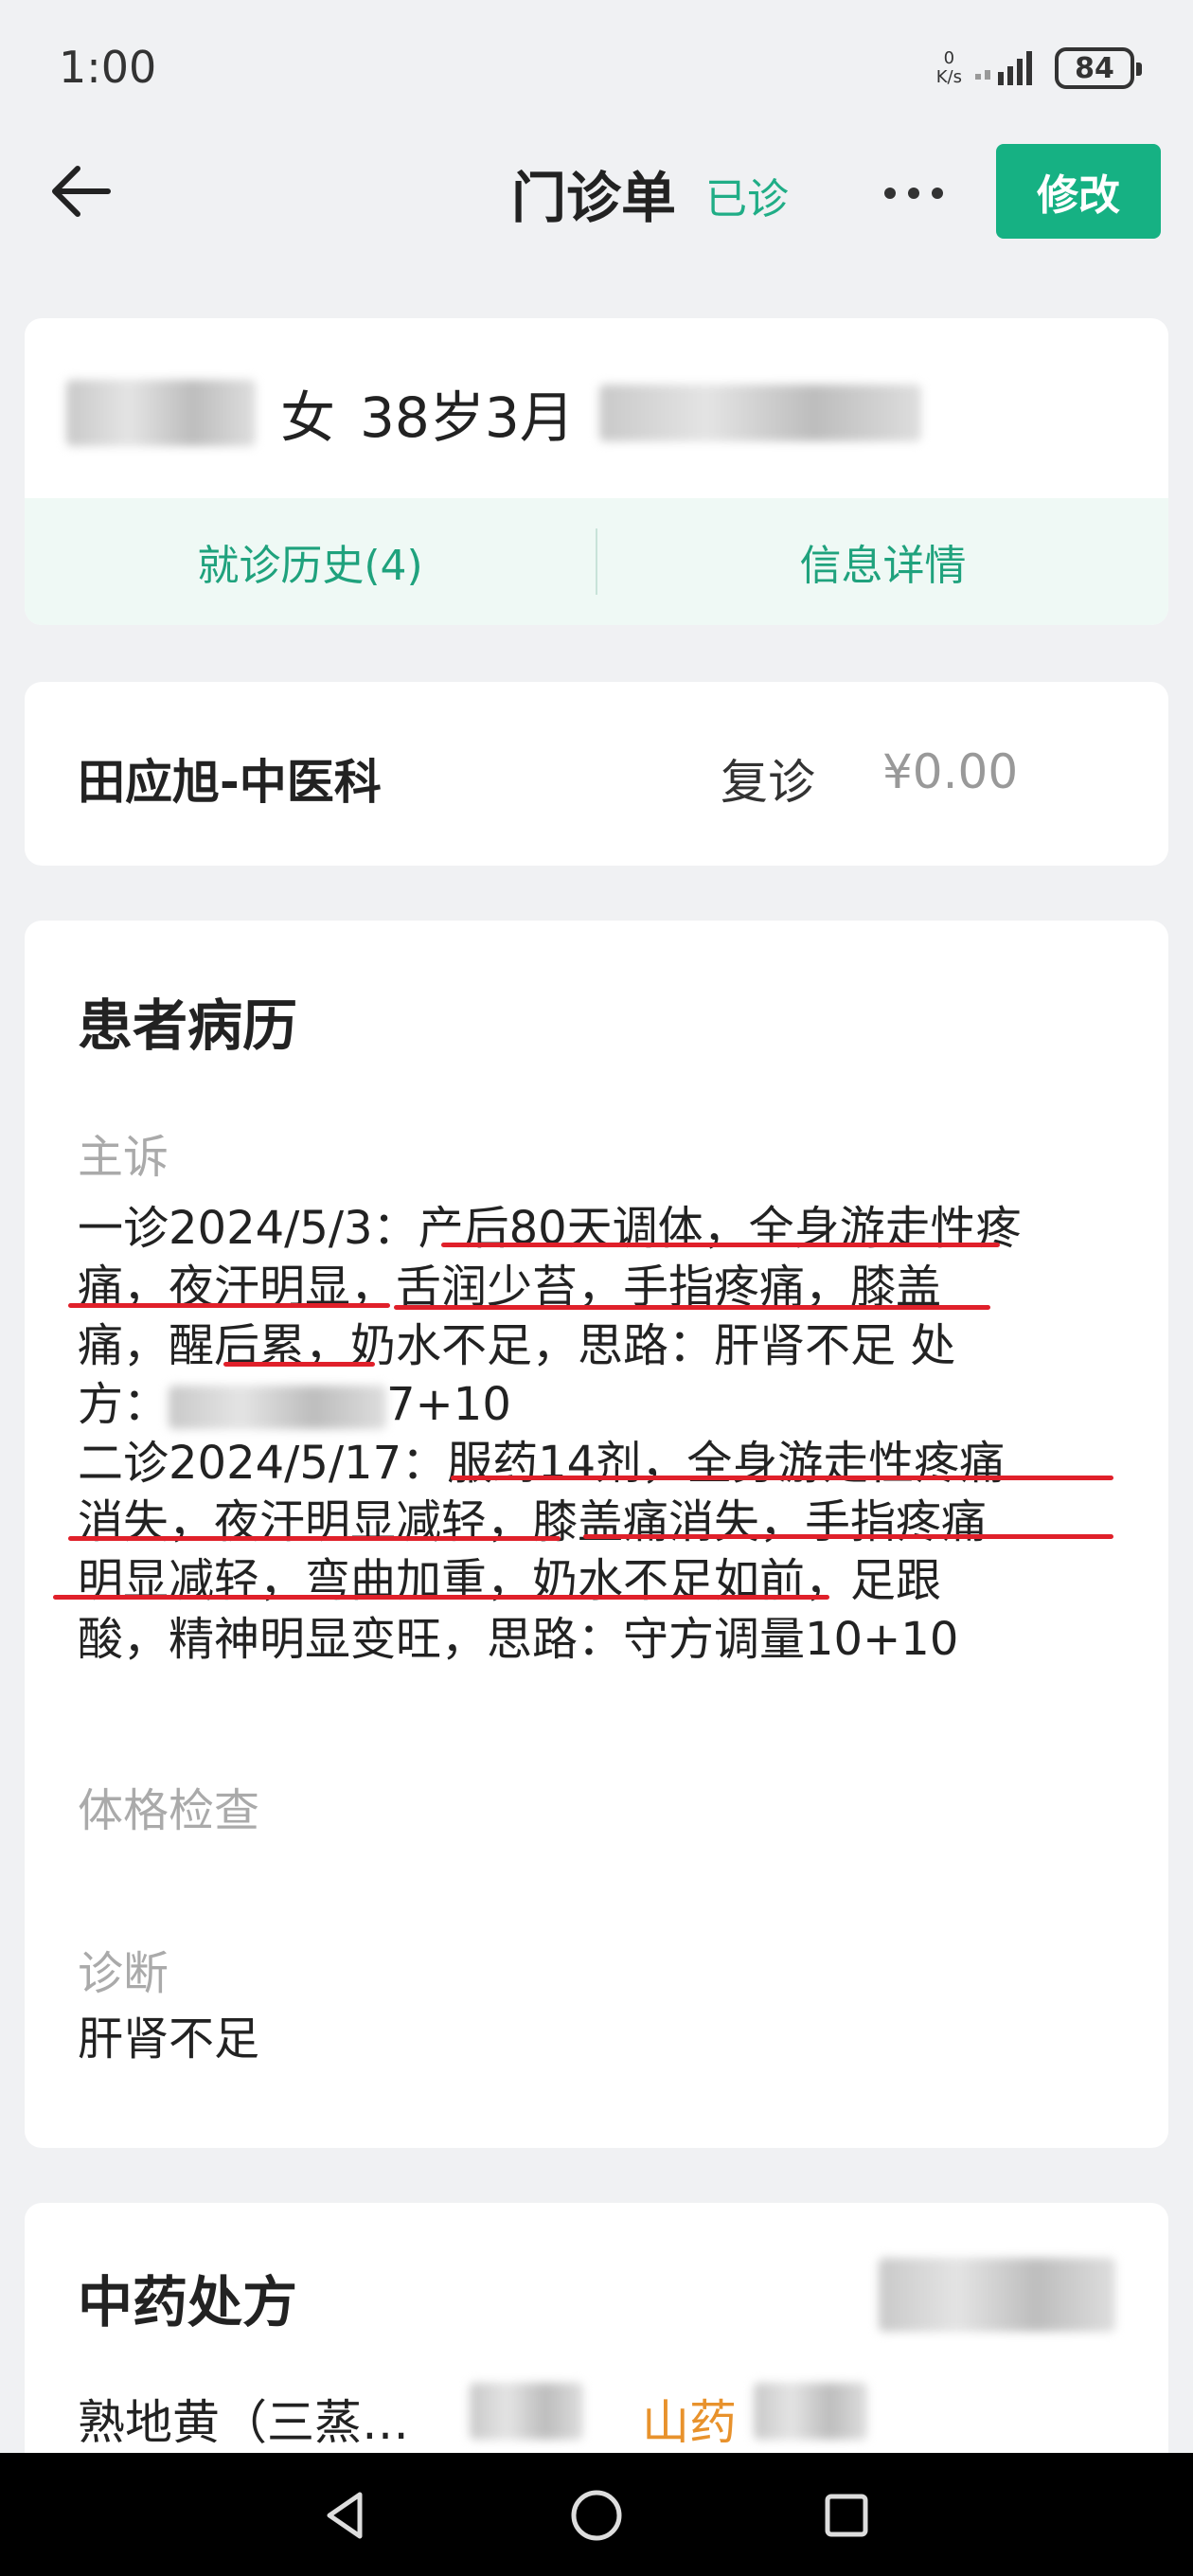 Image resolution: width=1193 pixels, height=2576 pixels. I want to click on page-title: 门诊单, so click(594, 198).